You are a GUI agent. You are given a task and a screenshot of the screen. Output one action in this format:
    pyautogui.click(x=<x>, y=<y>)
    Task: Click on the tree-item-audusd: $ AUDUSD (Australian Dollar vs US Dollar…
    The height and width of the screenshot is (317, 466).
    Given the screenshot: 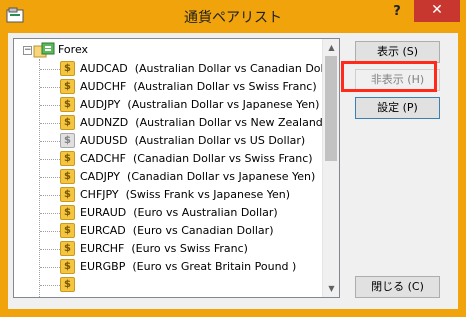 What is the action you would take?
    pyautogui.click(x=168, y=141)
    